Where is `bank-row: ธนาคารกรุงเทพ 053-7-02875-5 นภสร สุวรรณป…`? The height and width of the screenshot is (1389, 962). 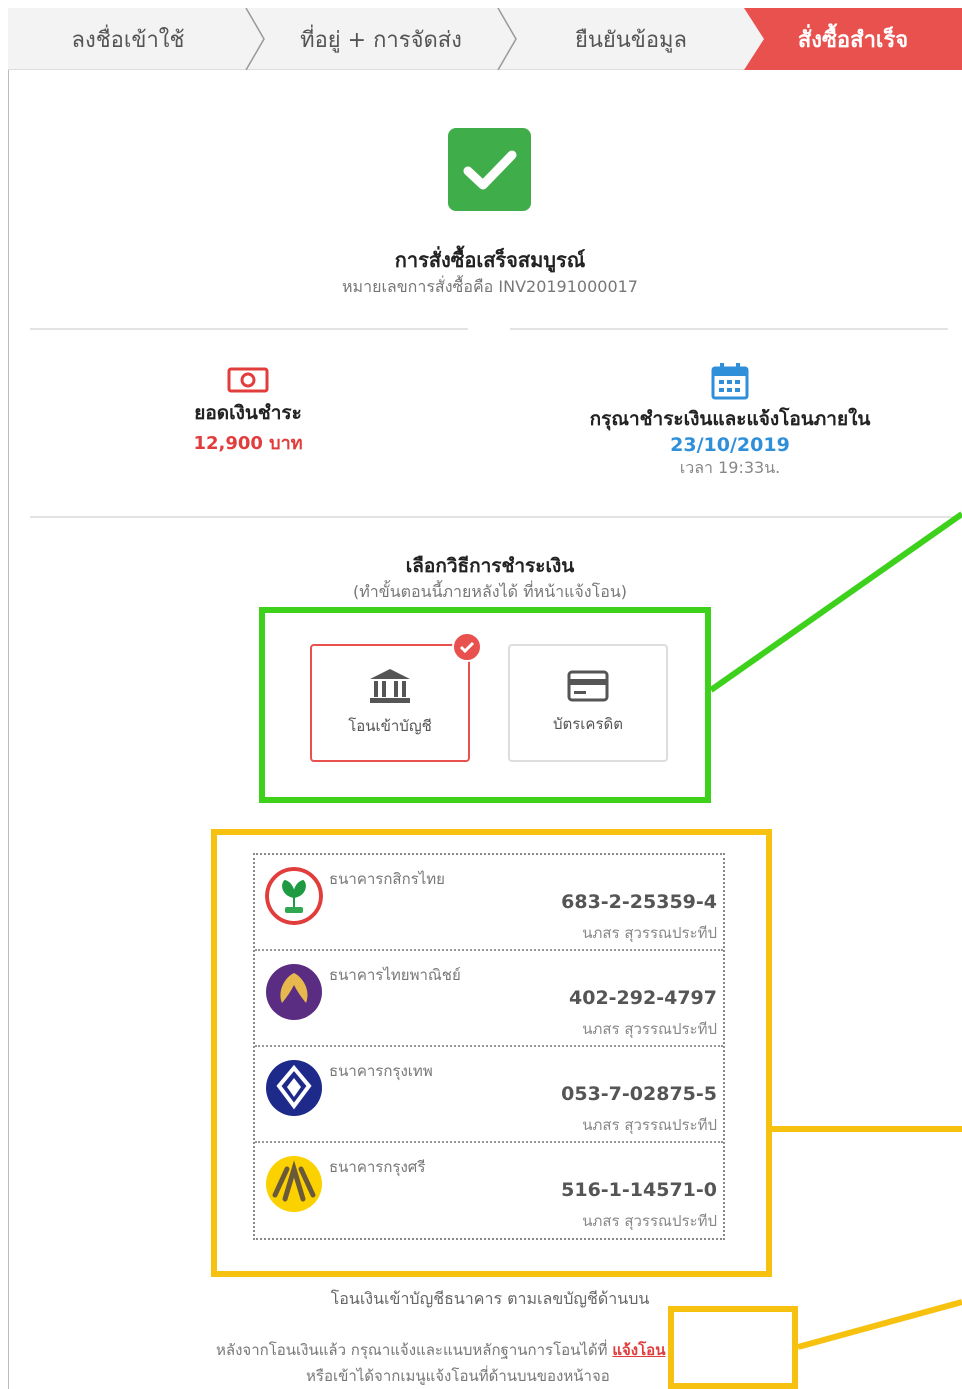
bank-row: ธนาคารกรุงเทพ 053-7-02875-5 นภสร สุวรรณป… is located at coordinates (489, 1095).